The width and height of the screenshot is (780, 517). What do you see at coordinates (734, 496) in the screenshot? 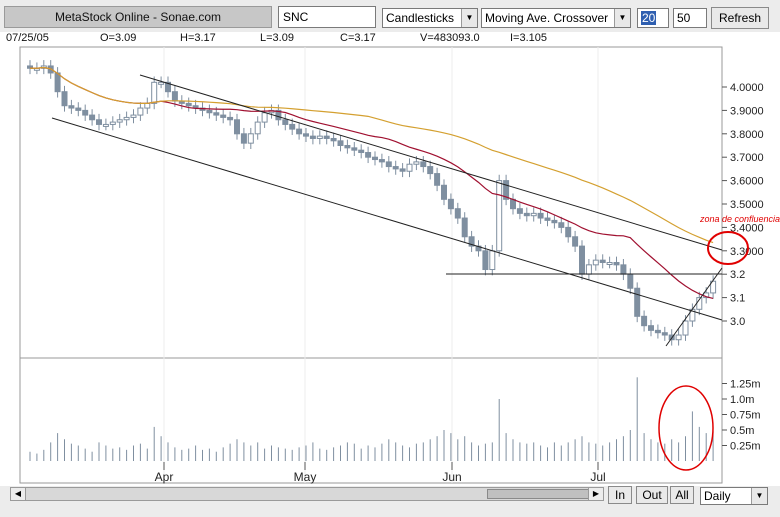
I see `period-select: Daily ▼` at bounding box center [734, 496].